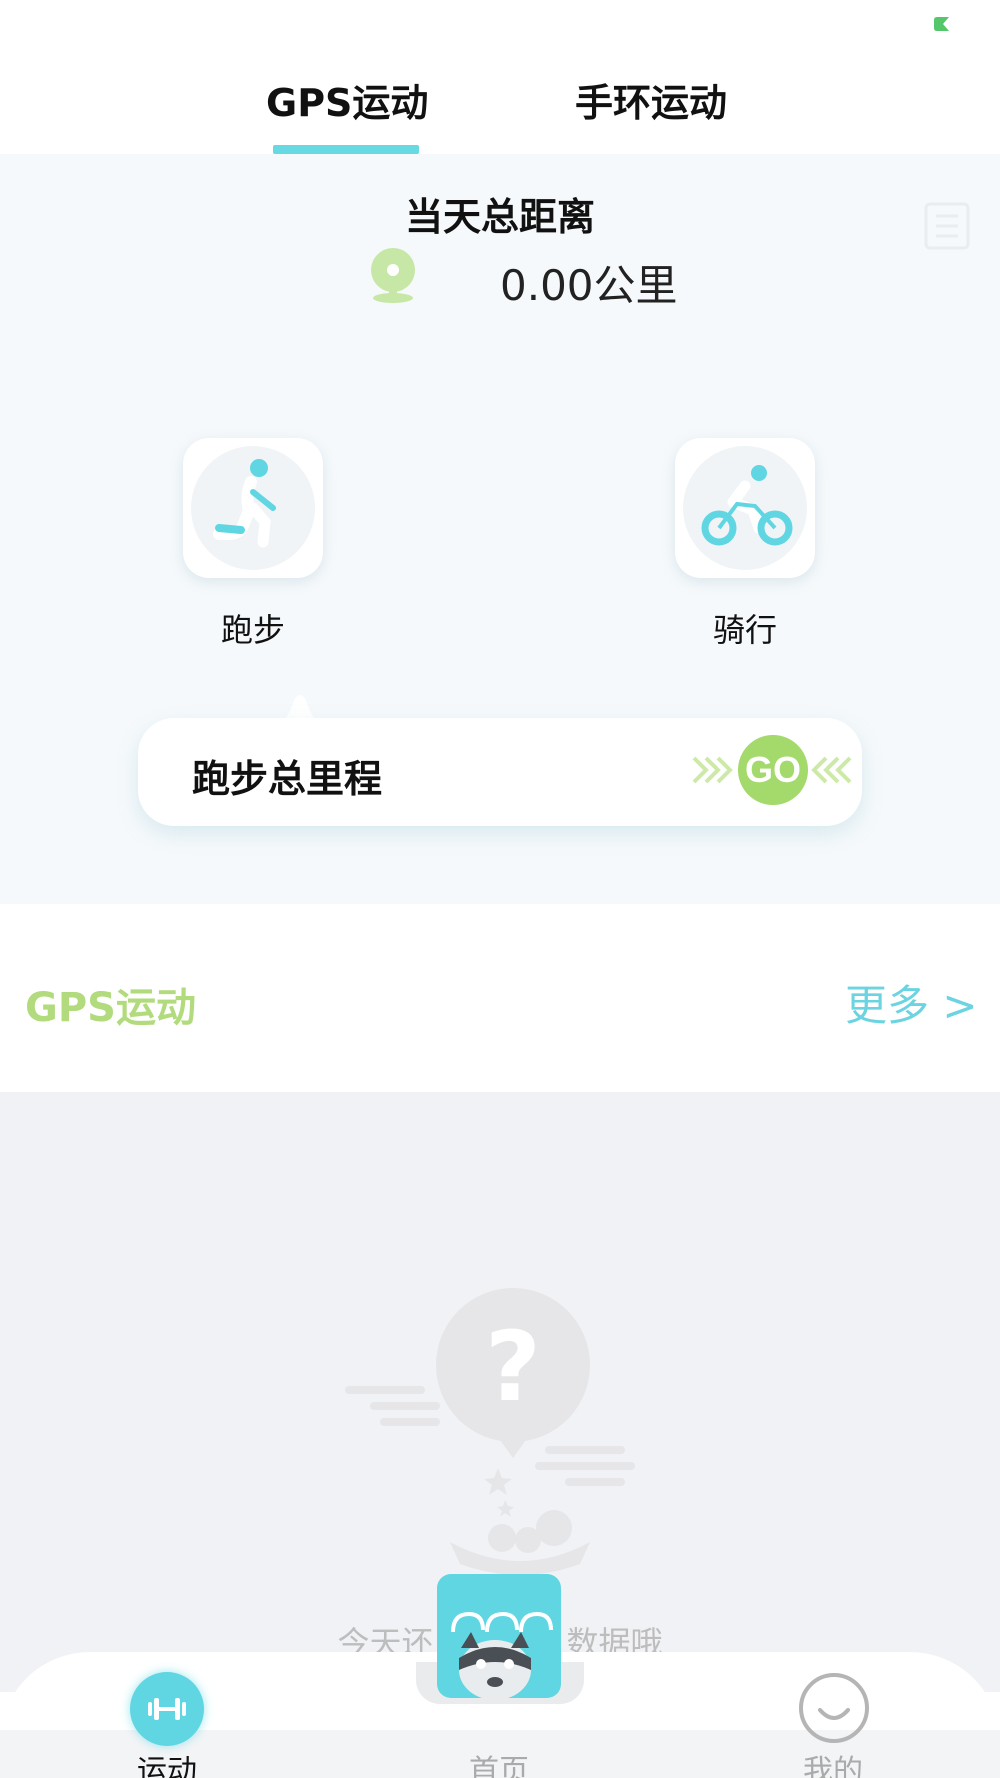 The width and height of the screenshot is (1000, 1778). Describe the element at coordinates (346, 149) in the screenshot. I see `active-tab-indicator` at that location.